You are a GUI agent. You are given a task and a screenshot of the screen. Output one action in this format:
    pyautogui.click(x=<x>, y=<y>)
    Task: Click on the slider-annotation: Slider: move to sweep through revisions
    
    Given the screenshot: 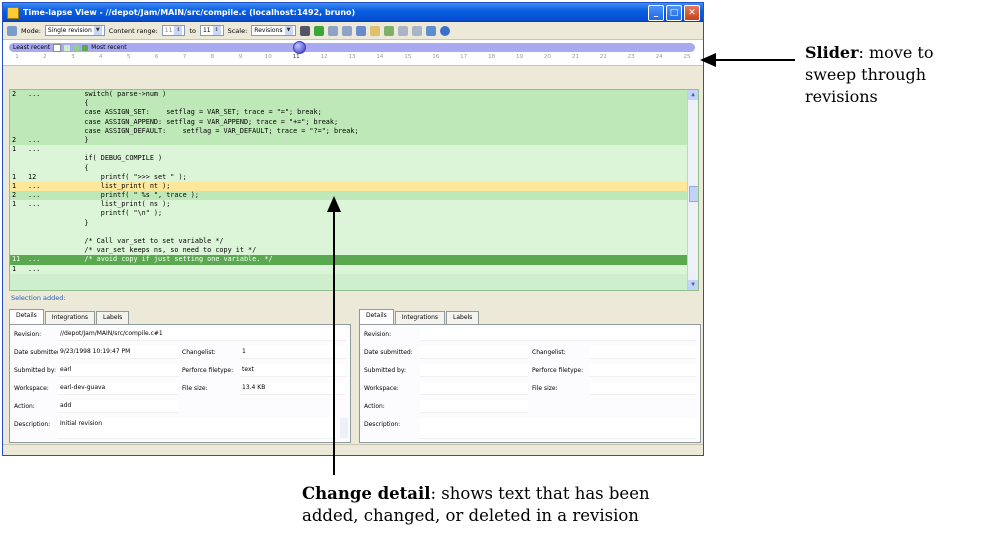 What is the action you would take?
    pyautogui.click(x=869, y=75)
    